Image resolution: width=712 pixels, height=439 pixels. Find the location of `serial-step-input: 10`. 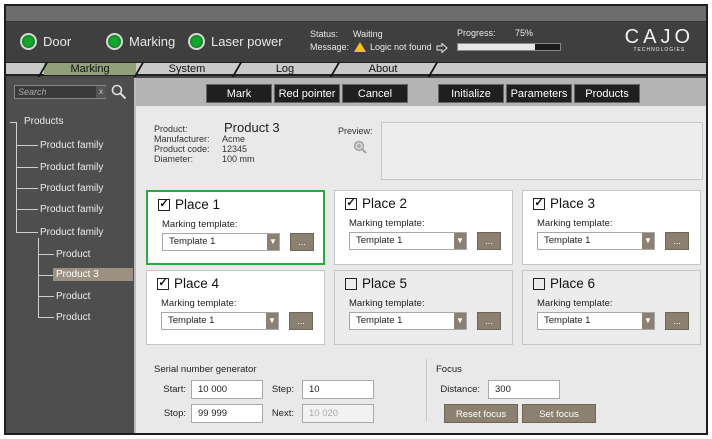

serial-step-input: 10 is located at coordinates (338, 389).